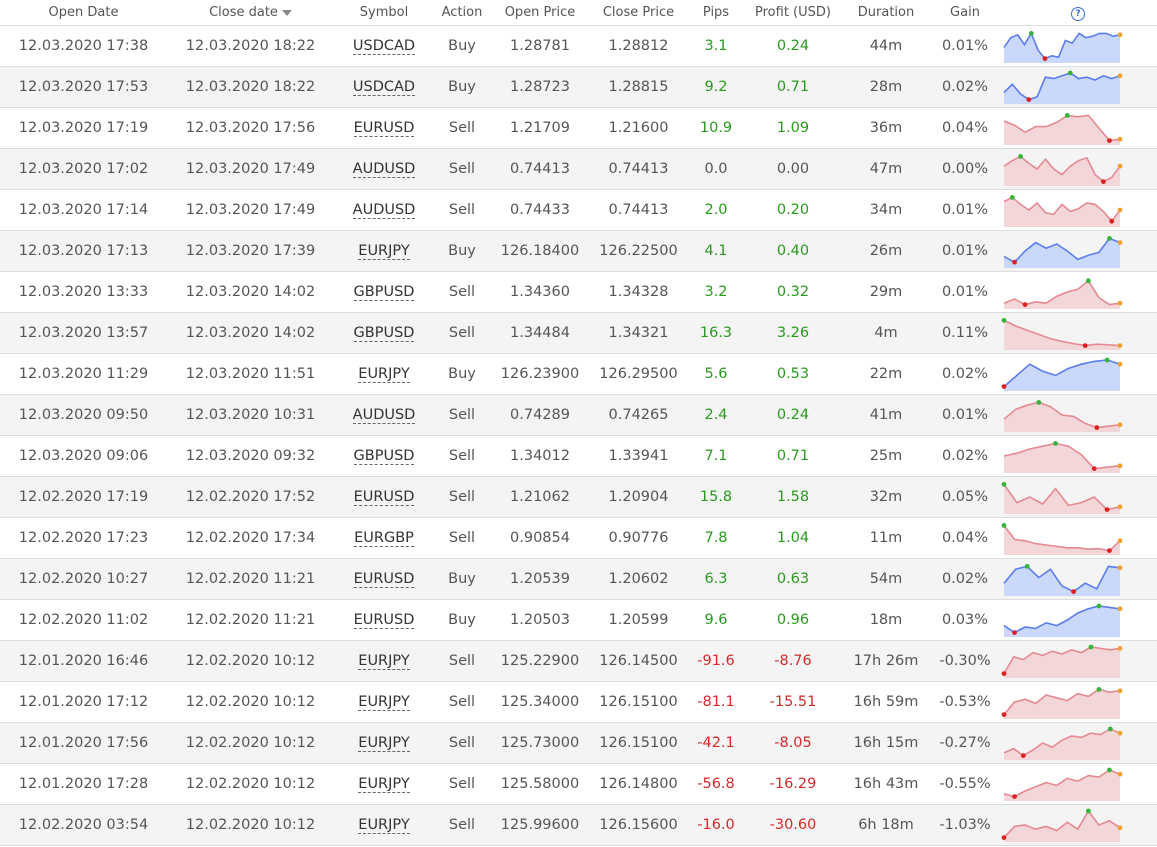  I want to click on col-header-duration: Duration, so click(886, 13).